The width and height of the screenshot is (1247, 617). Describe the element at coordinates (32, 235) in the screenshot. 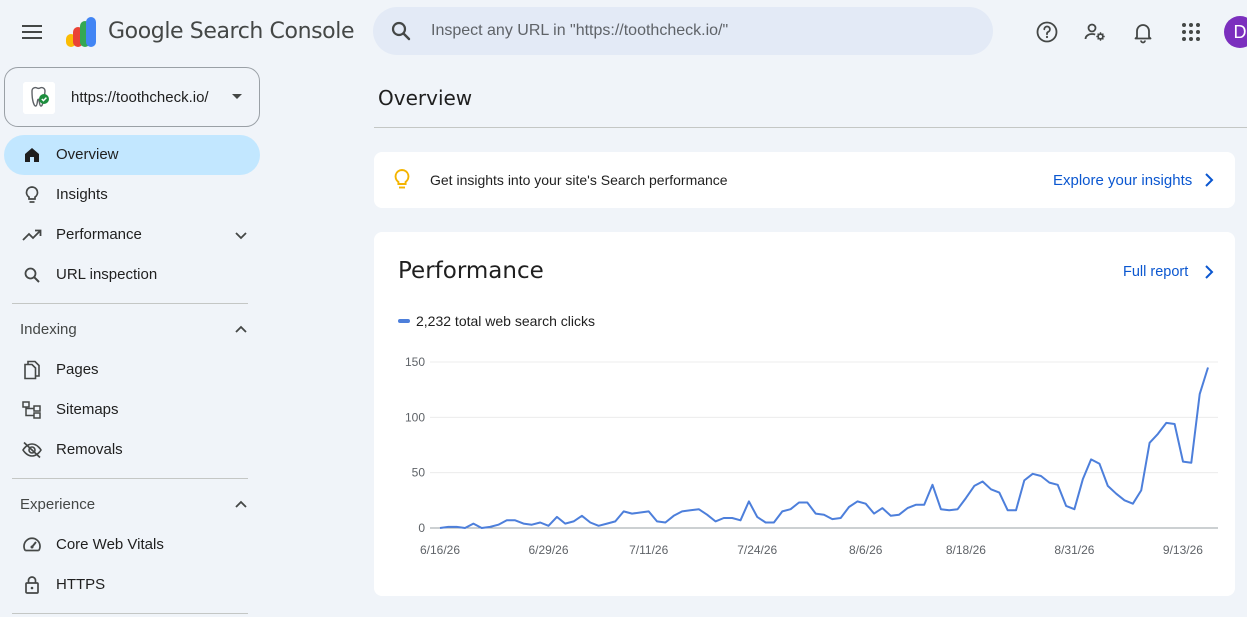

I see `trending-up-icon` at that location.